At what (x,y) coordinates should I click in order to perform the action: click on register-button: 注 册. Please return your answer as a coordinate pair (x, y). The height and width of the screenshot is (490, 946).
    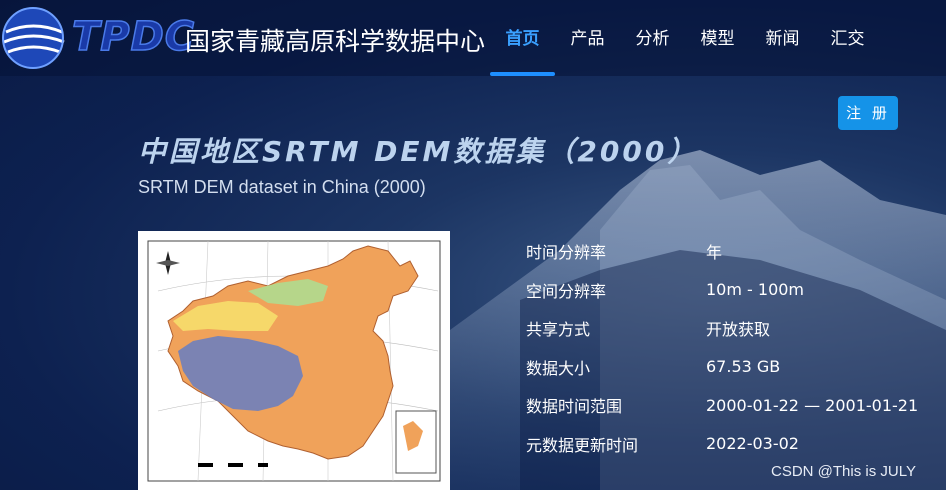
    Looking at the image, I should click on (868, 113).